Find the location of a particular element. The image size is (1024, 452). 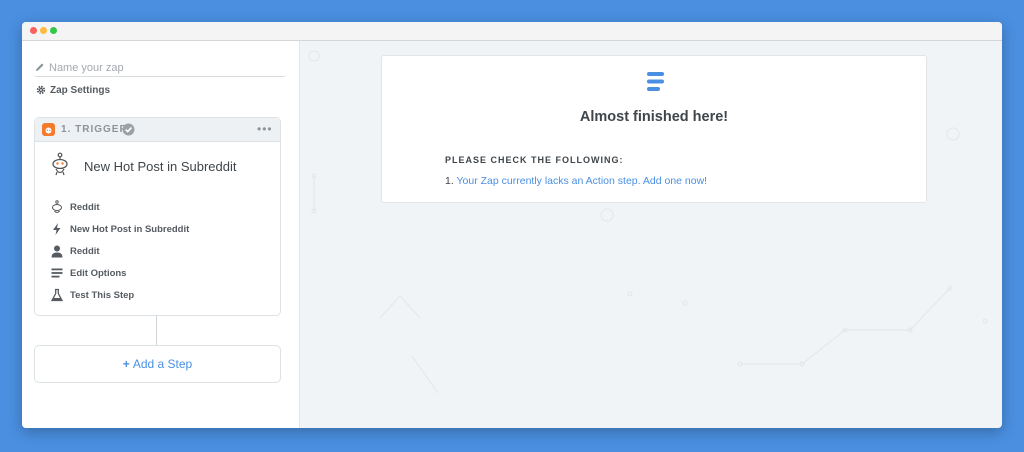

add-step-label: Add a Step is located at coordinates (162, 364).